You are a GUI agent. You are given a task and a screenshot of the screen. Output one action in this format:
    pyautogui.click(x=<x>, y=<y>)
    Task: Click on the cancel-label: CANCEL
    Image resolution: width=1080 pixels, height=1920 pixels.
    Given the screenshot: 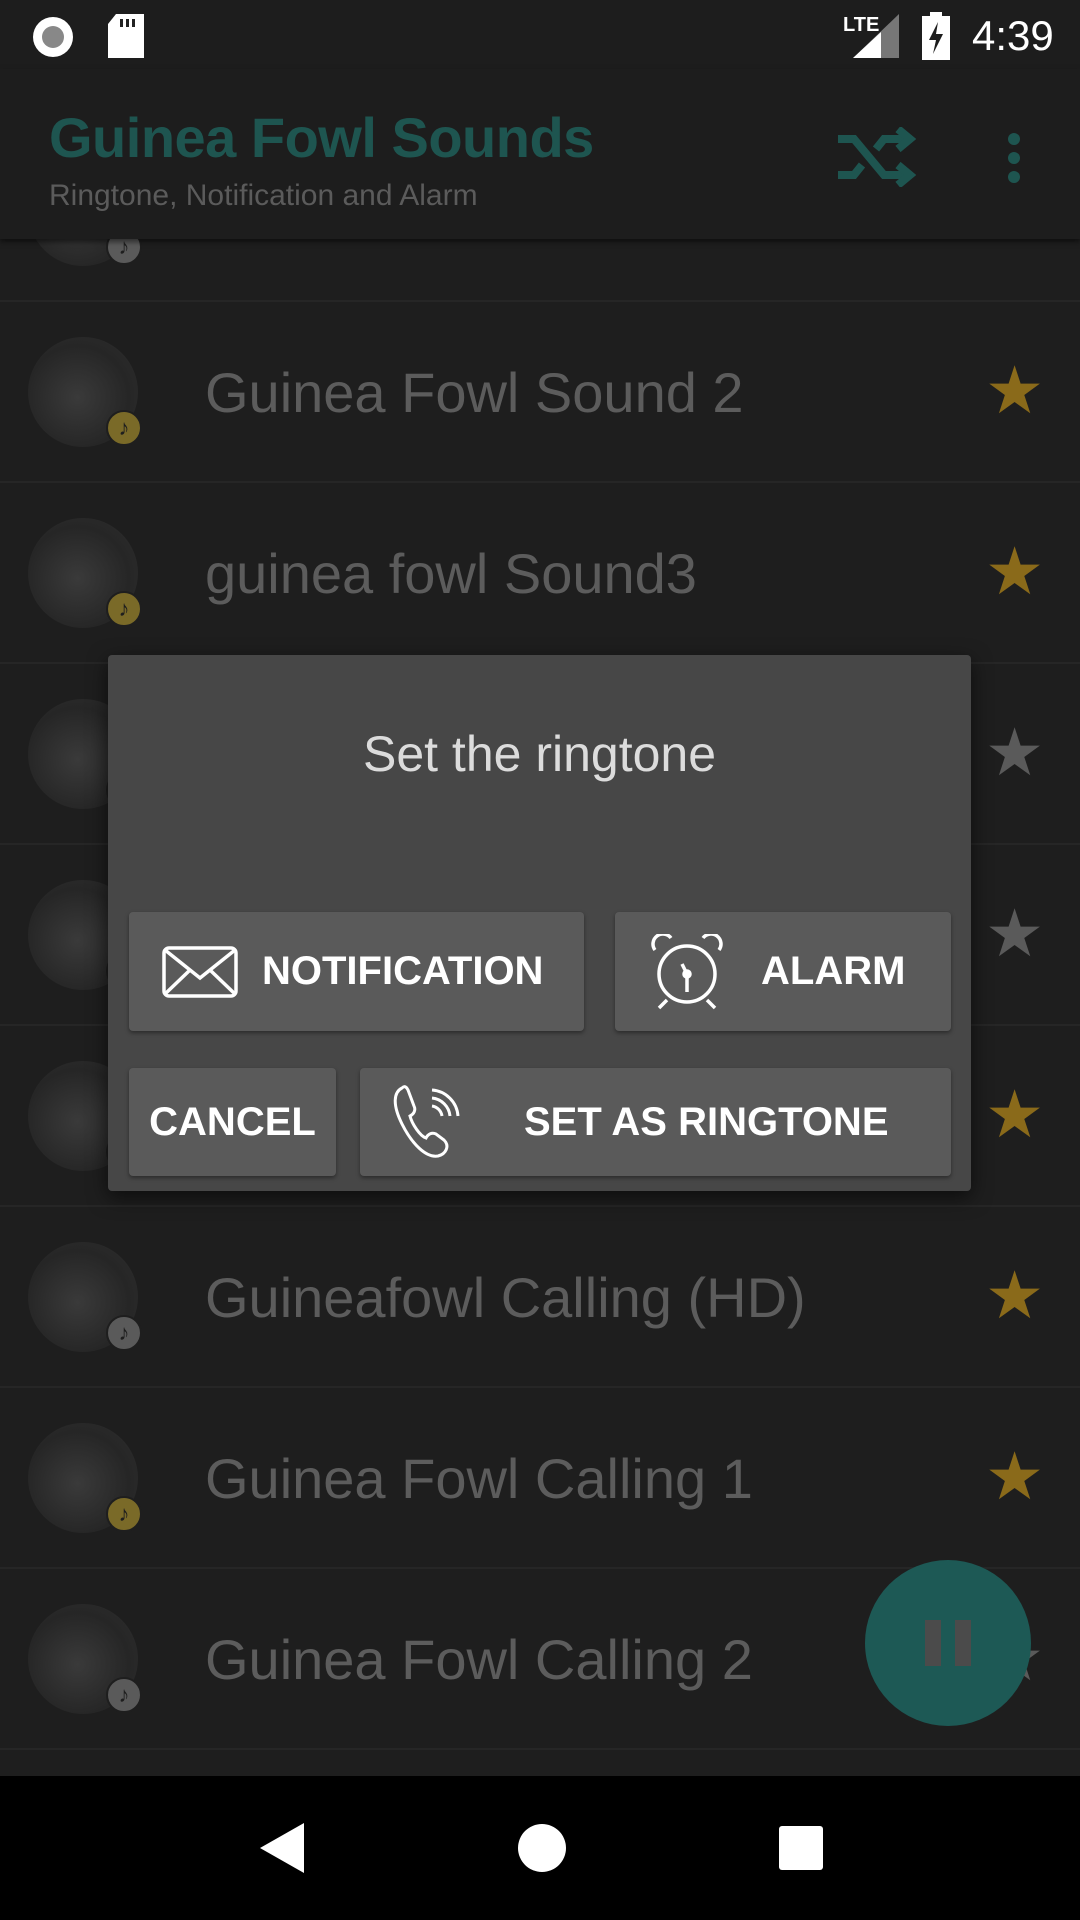 What is the action you would take?
    pyautogui.click(x=232, y=1121)
    